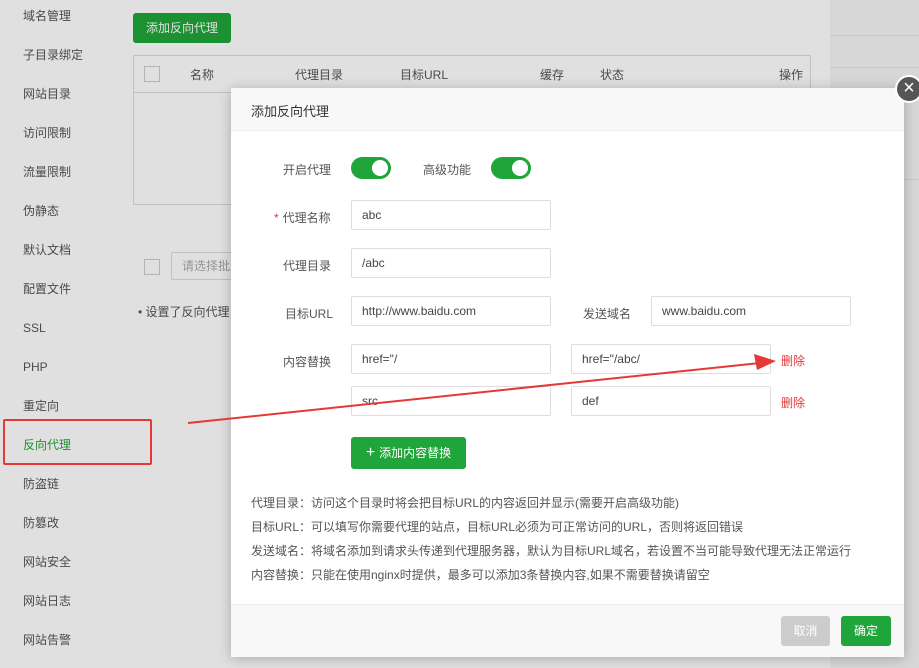  I want to click on proxy-dir-label: 代理目录, so click(307, 266).